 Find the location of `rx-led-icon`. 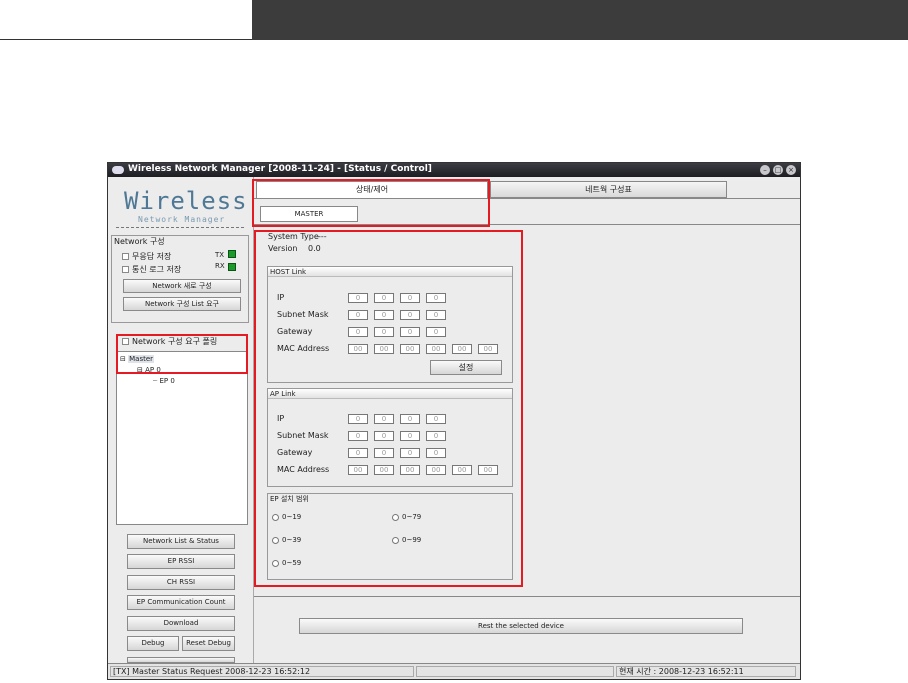

rx-led-icon is located at coordinates (232, 267).